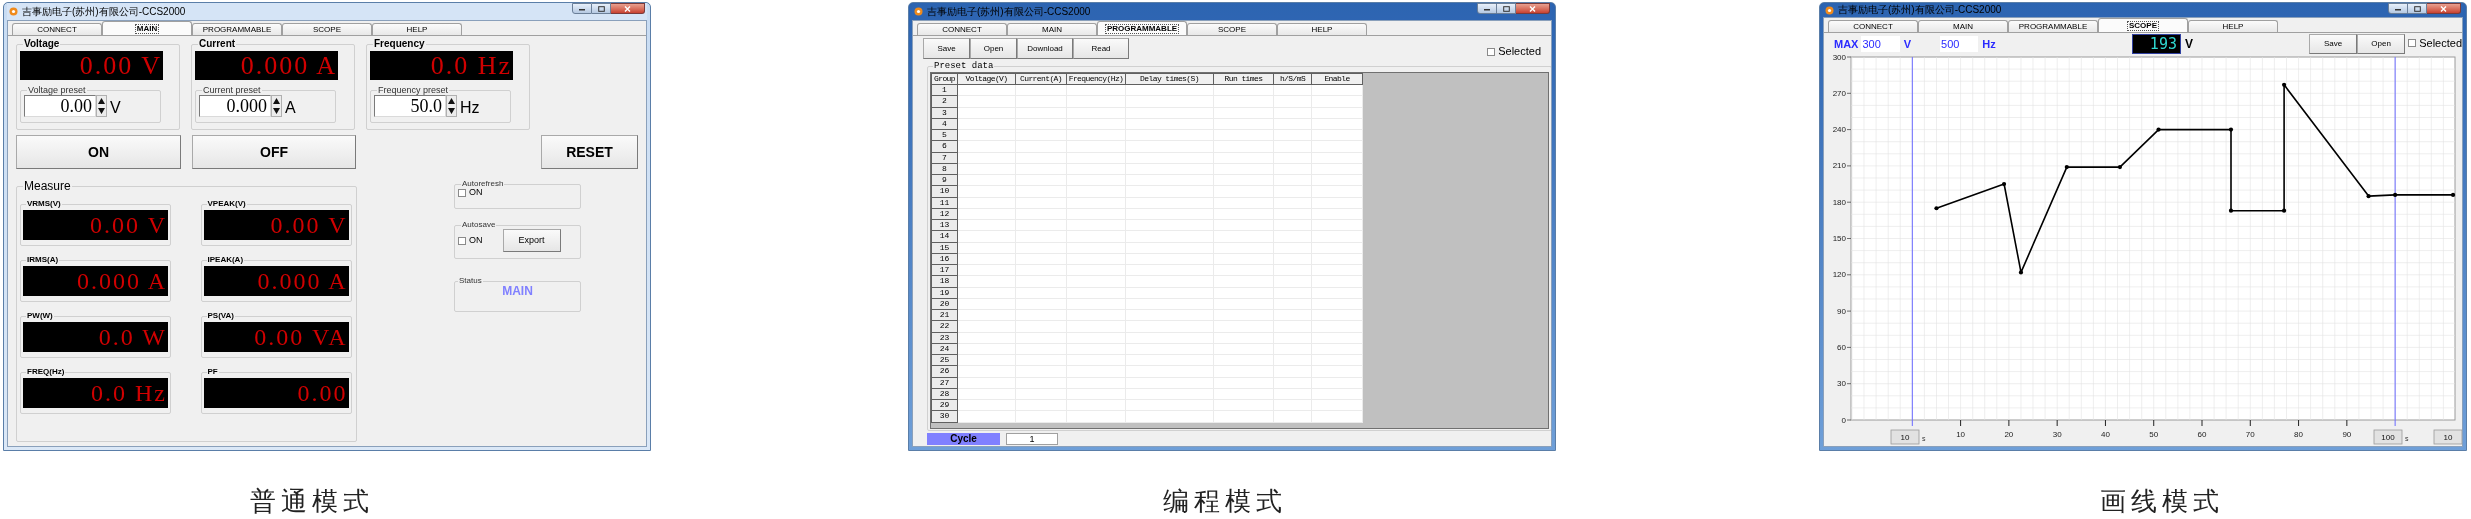 Image resolution: width=2471 pixels, height=519 pixels. What do you see at coordinates (1009, 11) in the screenshot?
I see `window-title: 吉事励电子(苏州)有限公司-CCS2000` at bounding box center [1009, 11].